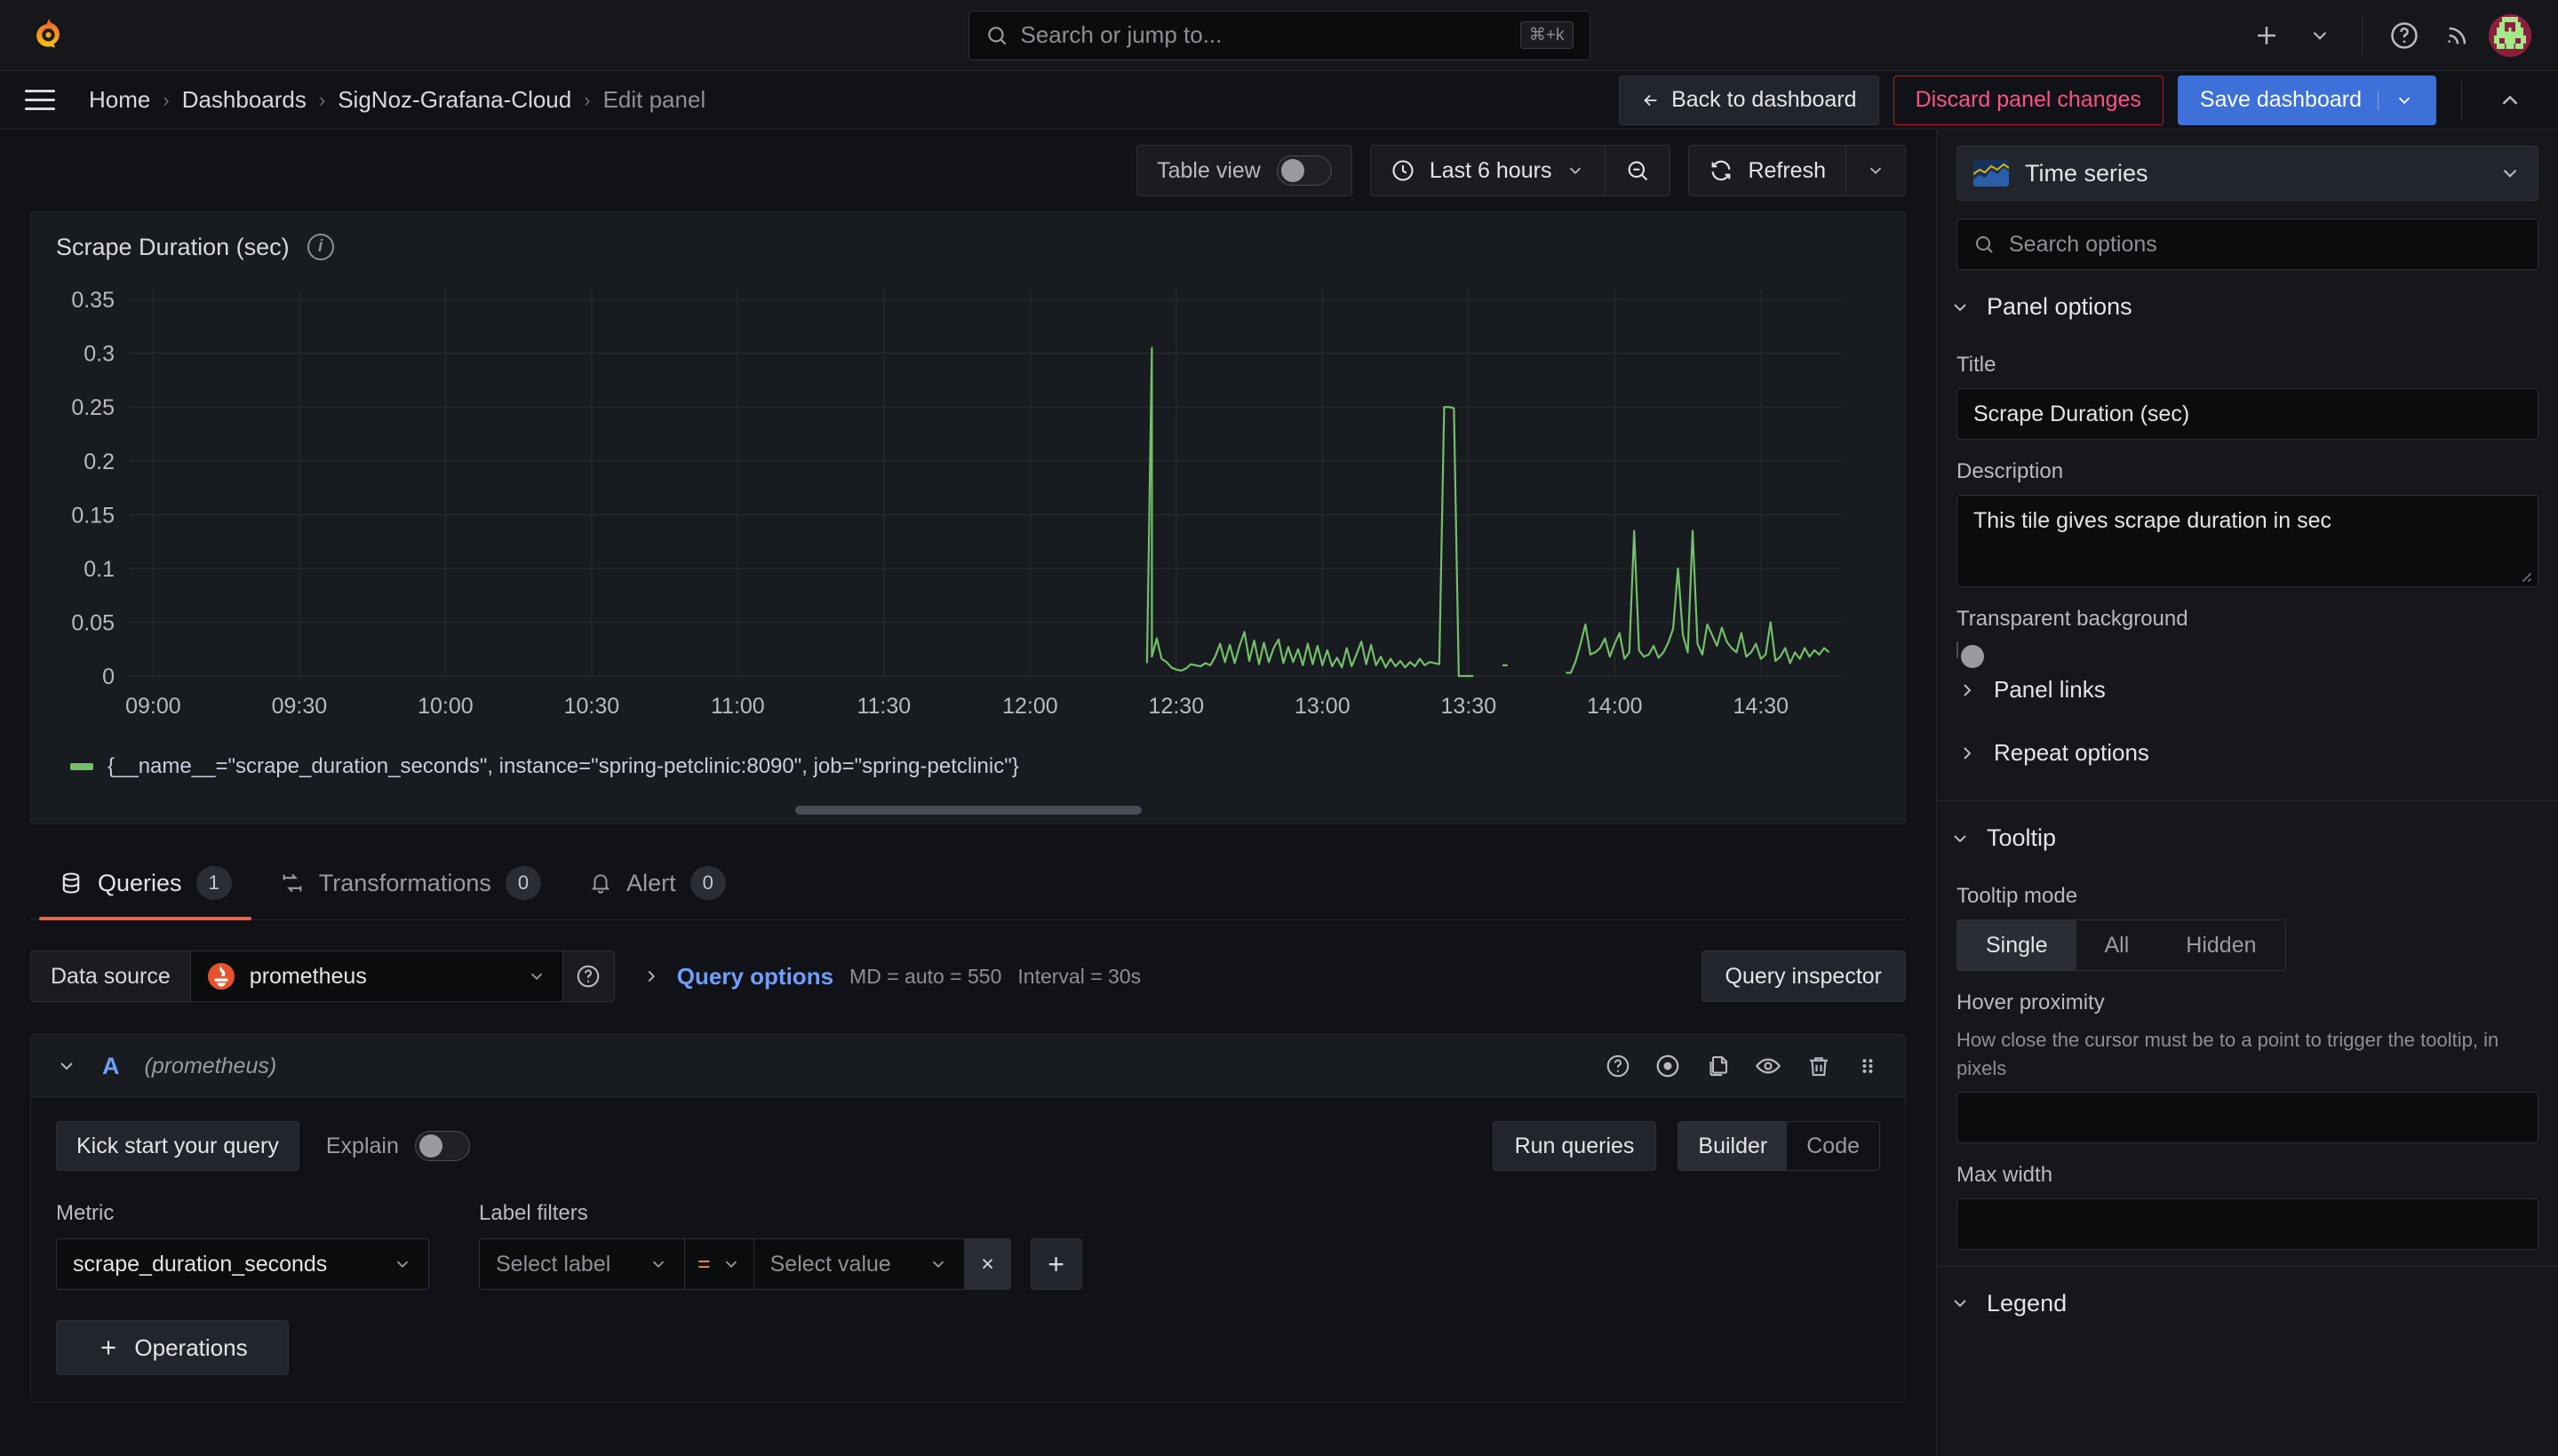 The height and width of the screenshot is (1456, 2558). Describe the element at coordinates (2247, 414) in the screenshot. I see `panel-title-input: Scrape Duration (sec)` at that location.